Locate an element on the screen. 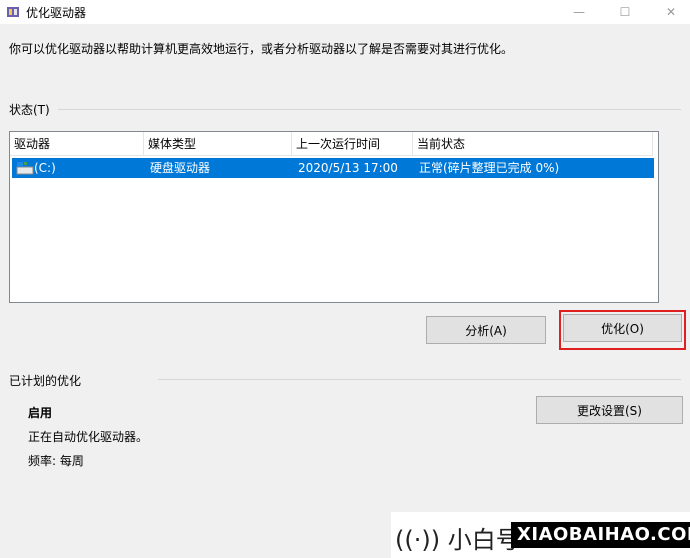  drive-name: (C:) is located at coordinates (45, 168).